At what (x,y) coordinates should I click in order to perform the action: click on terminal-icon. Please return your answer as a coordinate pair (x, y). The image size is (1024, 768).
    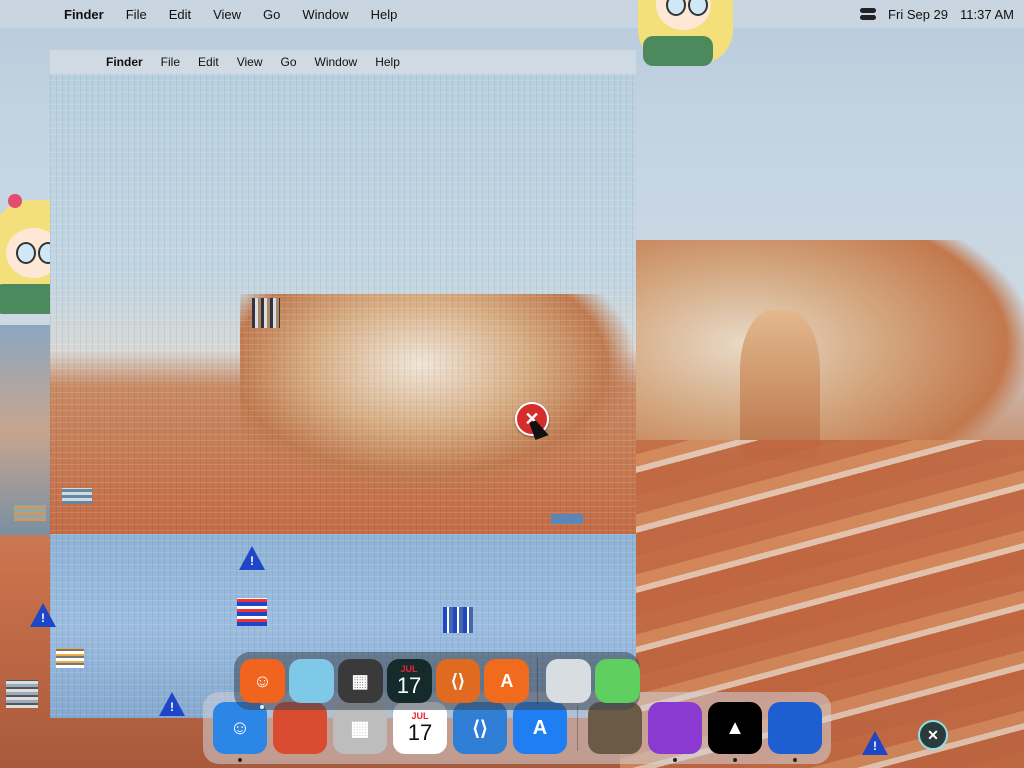
    Looking at the image, I should click on (617, 681).